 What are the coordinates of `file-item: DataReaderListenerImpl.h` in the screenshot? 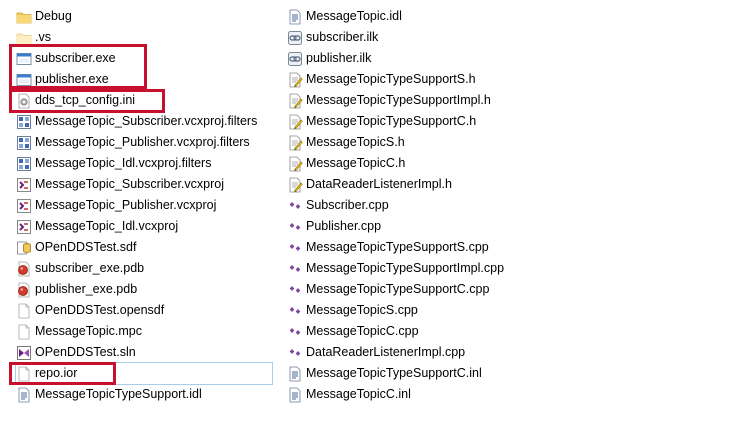 It's located at (437, 184).